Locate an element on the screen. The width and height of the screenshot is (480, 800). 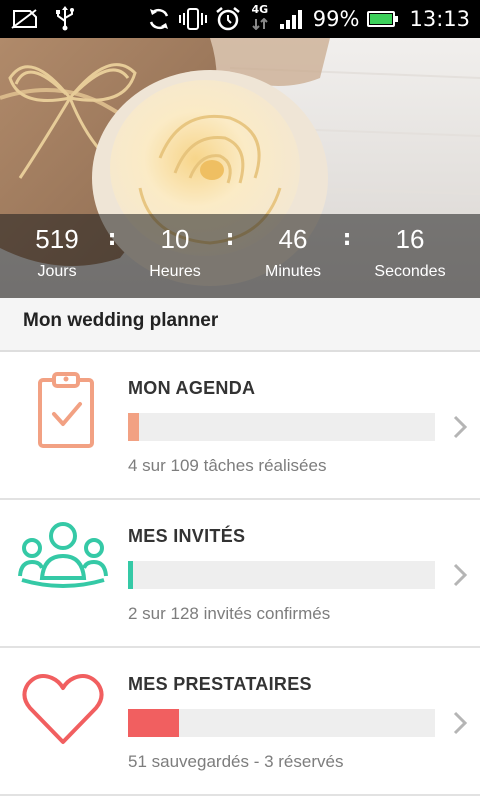
countdown-seconds-value: 16 is located at coordinates (410, 239).